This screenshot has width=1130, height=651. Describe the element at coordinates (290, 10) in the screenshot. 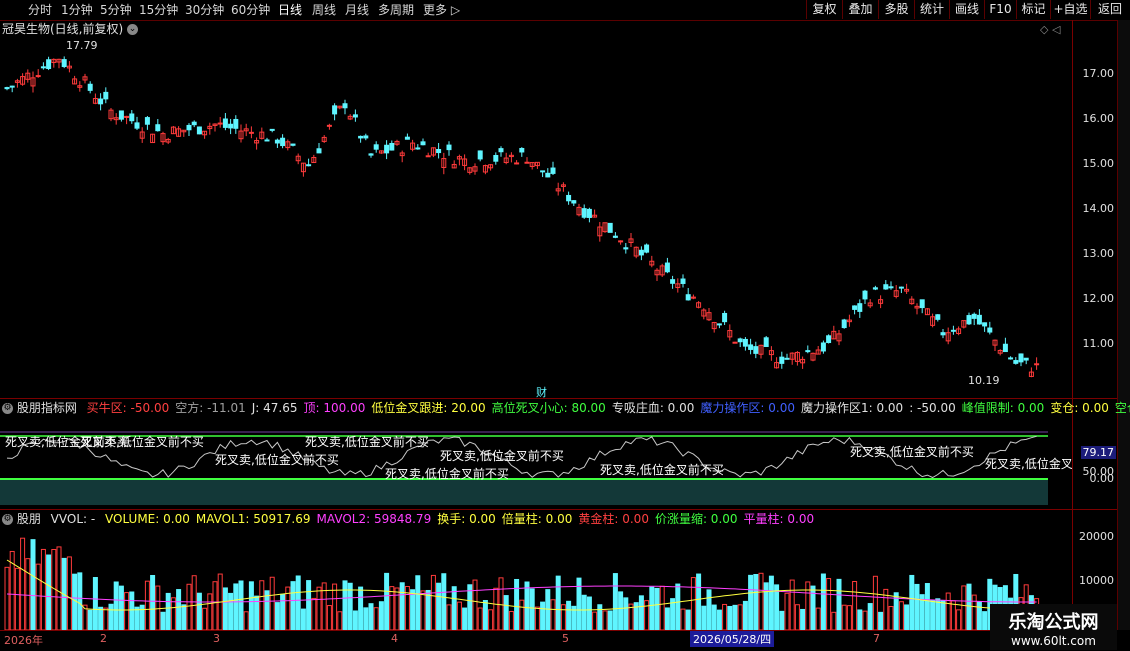

I see `period-tab-daily: 日线` at that location.